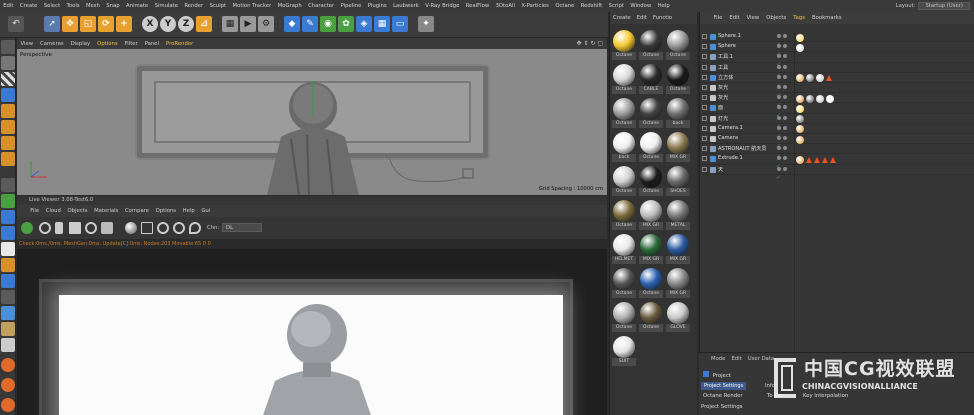 The width and height of the screenshot is (974, 415). I want to click on menu-item-17: RealFlow, so click(478, 6).